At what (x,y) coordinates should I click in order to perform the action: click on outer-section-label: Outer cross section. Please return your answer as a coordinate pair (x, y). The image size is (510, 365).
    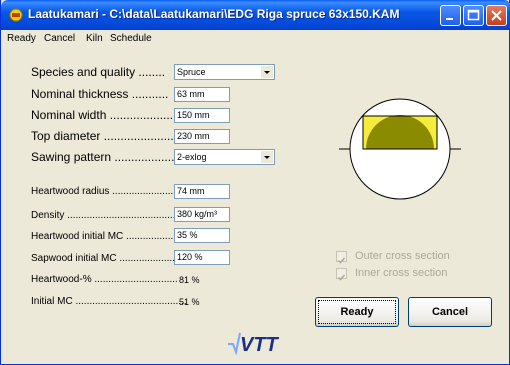
    Looking at the image, I should click on (402, 256).